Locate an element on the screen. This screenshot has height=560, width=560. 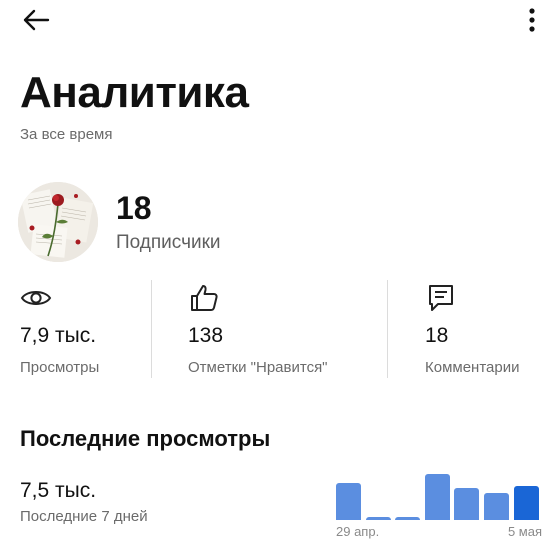
comments-label: Комментарии is located at coordinates (472, 367).